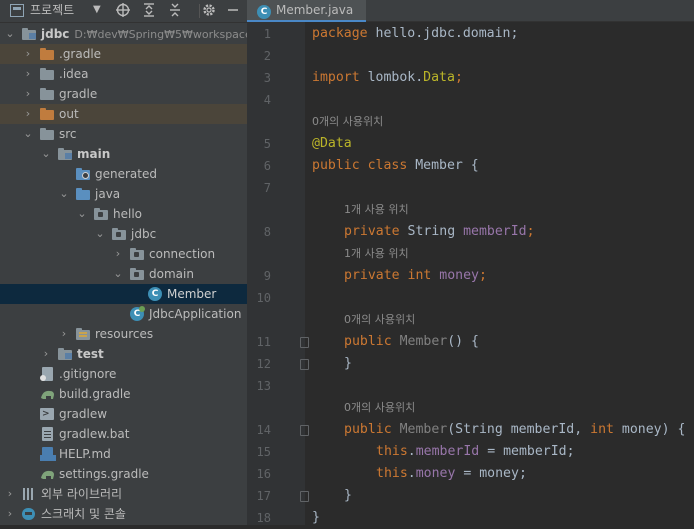 Image resolution: width=694 pixels, height=529 pixels. I want to click on tree-item-main: ⌄ main, so click(123, 154).